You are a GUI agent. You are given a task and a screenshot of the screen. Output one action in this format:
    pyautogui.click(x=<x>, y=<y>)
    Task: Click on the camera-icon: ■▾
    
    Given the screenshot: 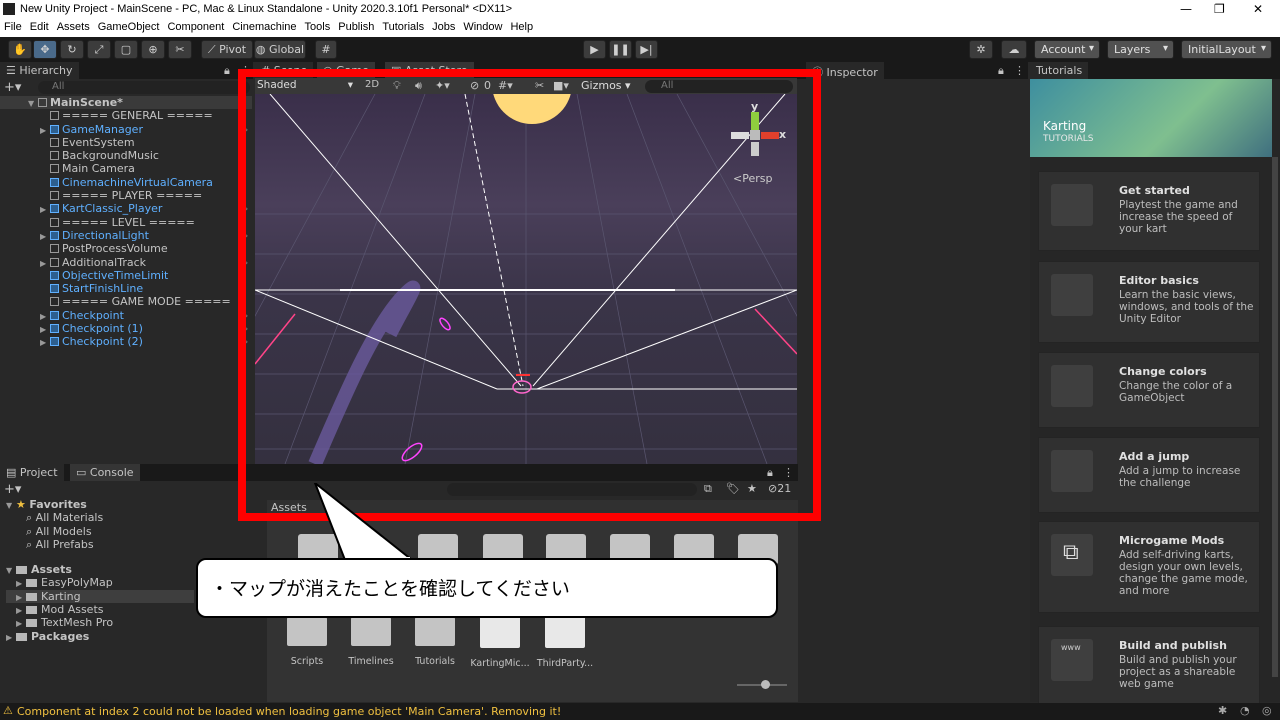 What is the action you would take?
    pyautogui.click(x=561, y=85)
    